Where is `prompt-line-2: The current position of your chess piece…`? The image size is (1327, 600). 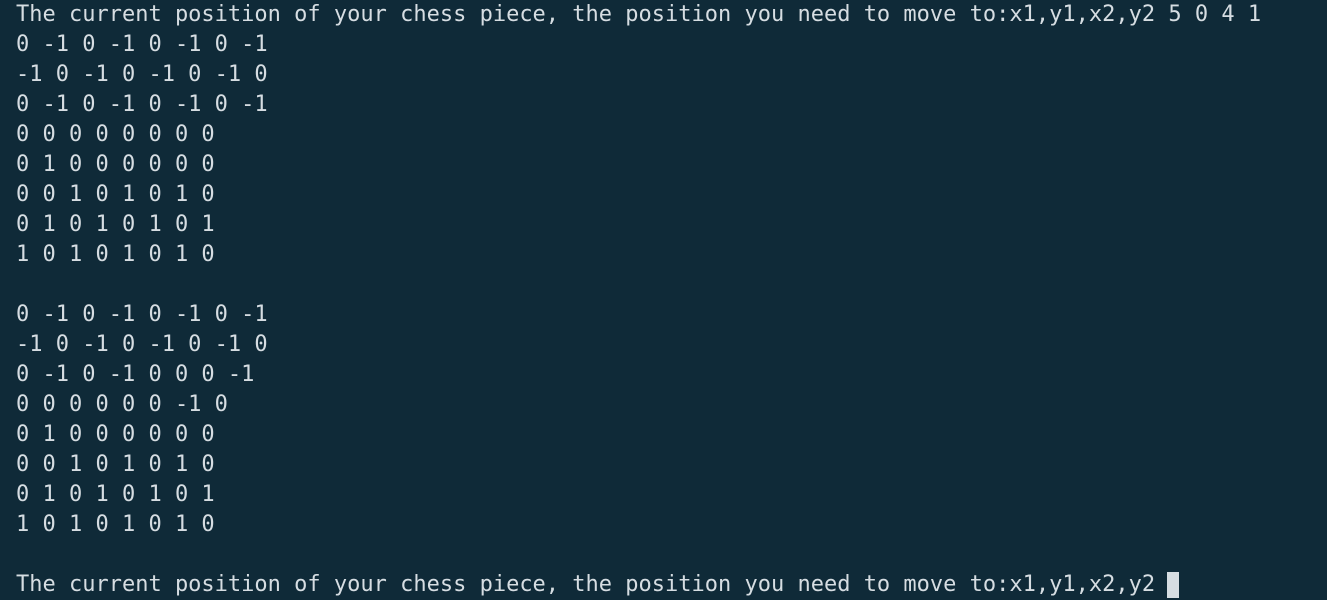 prompt-line-2: The current position of your chess piece… is located at coordinates (671, 585).